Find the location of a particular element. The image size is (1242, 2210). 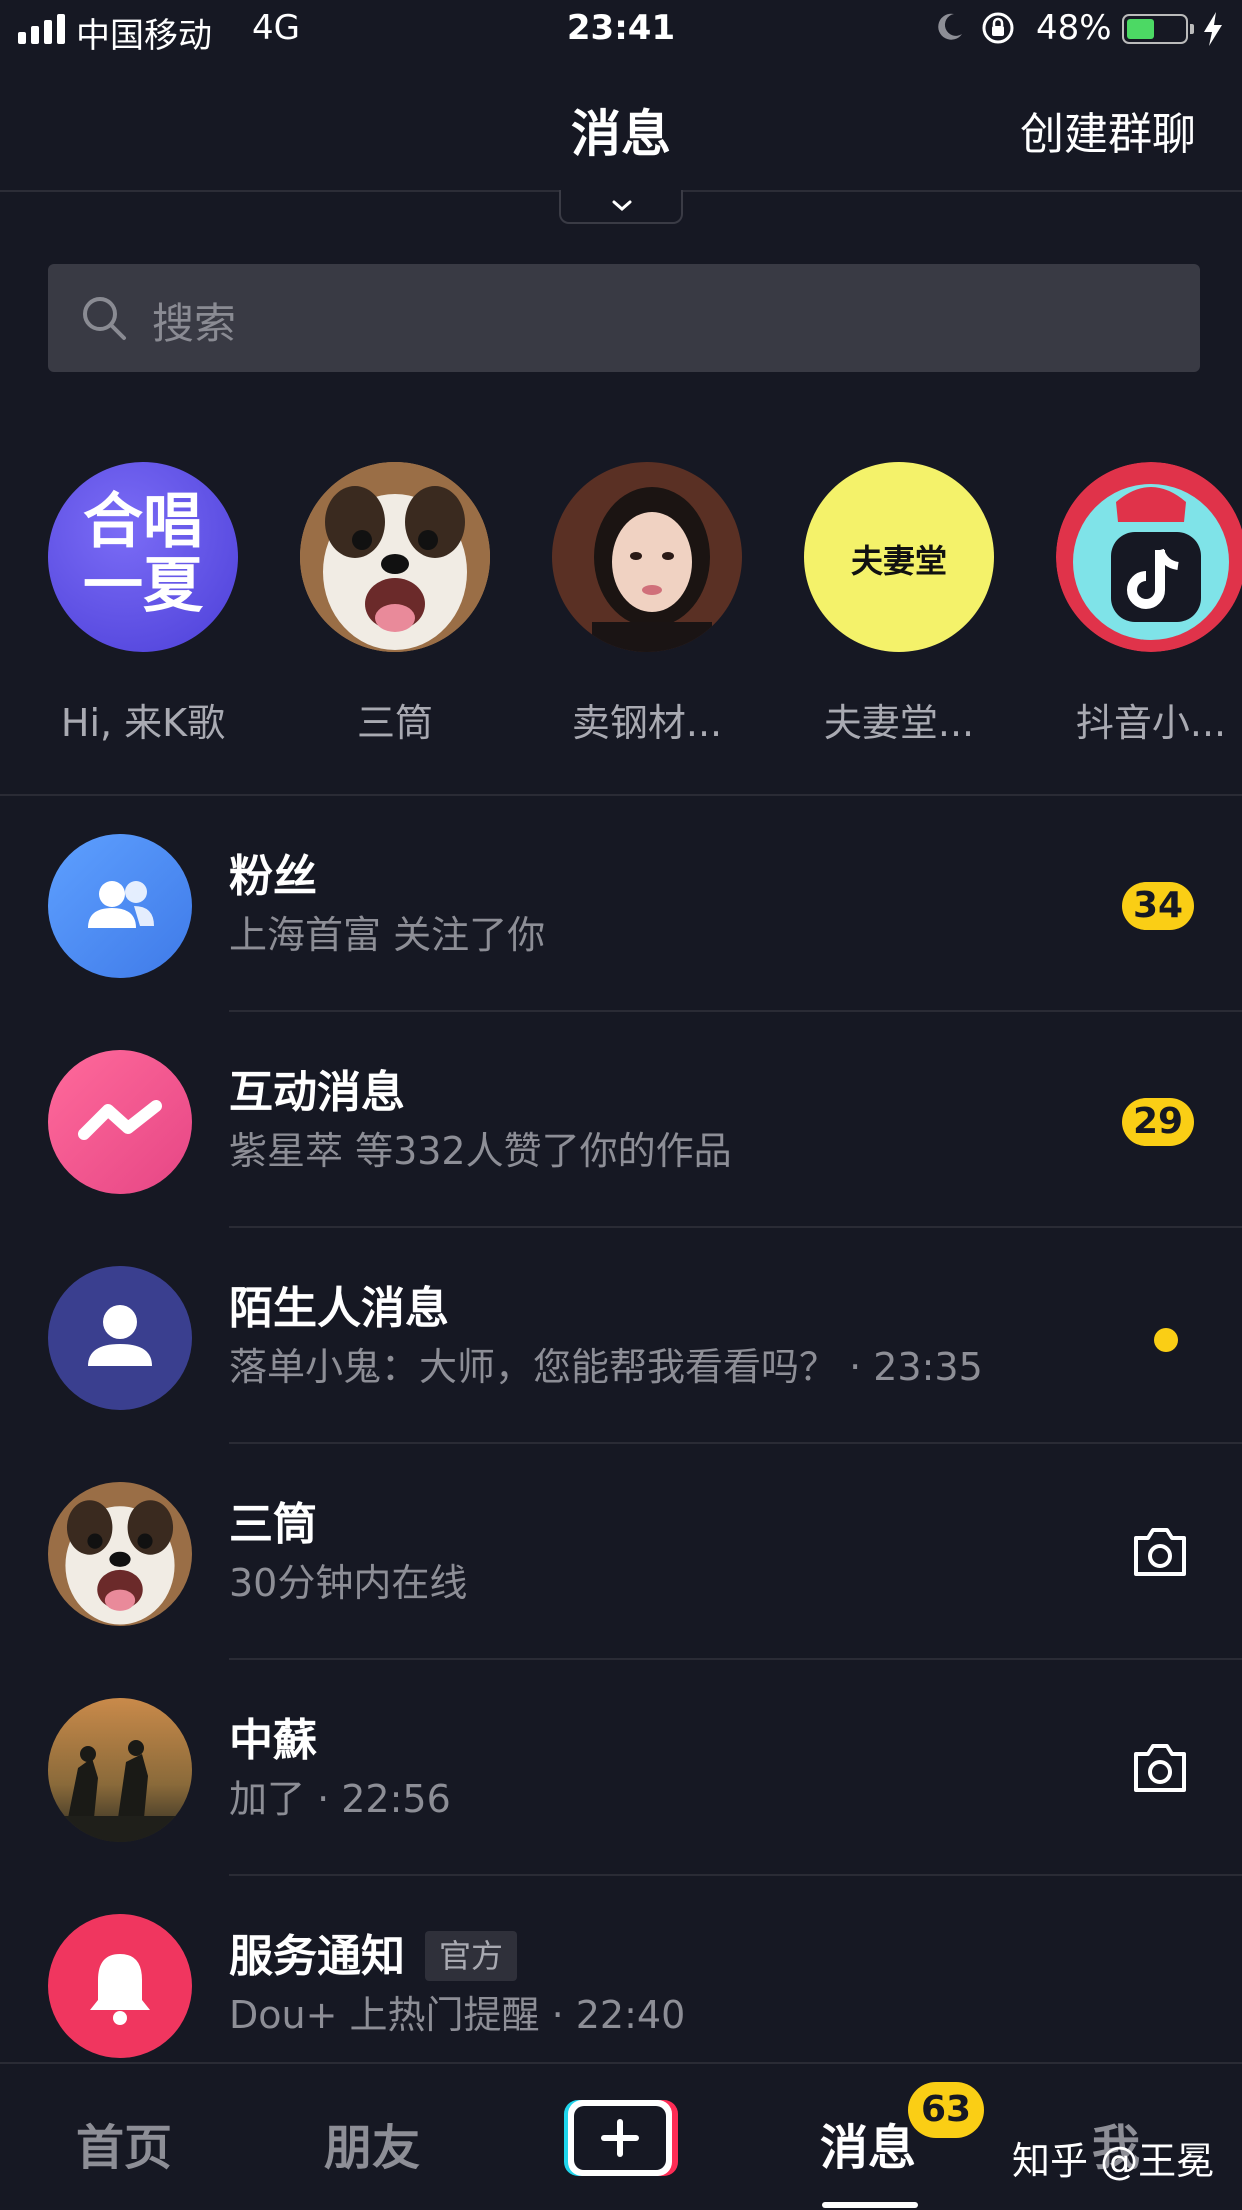

official-tag: 官方 is located at coordinates (471, 1956).